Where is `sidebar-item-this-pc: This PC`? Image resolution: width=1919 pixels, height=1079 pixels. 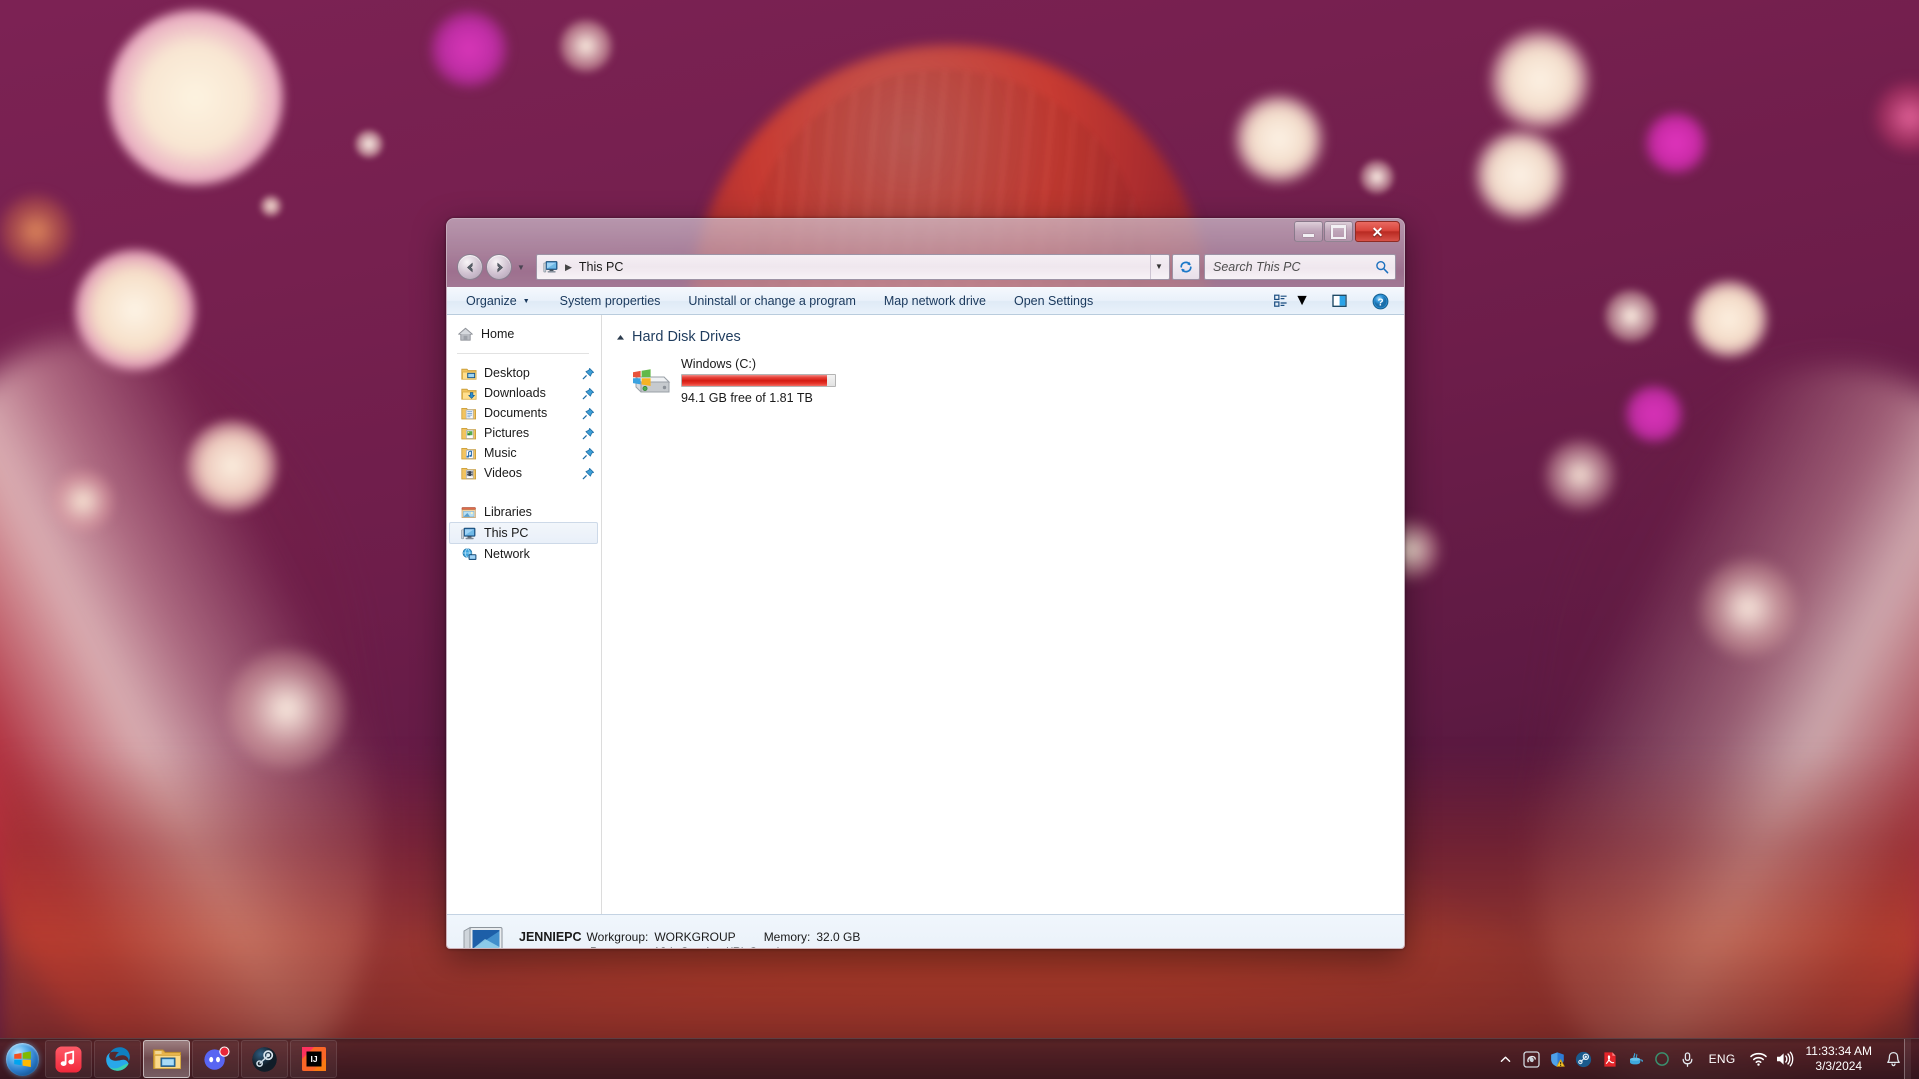
sidebar-item-this-pc: This PC is located at coordinates (523, 533).